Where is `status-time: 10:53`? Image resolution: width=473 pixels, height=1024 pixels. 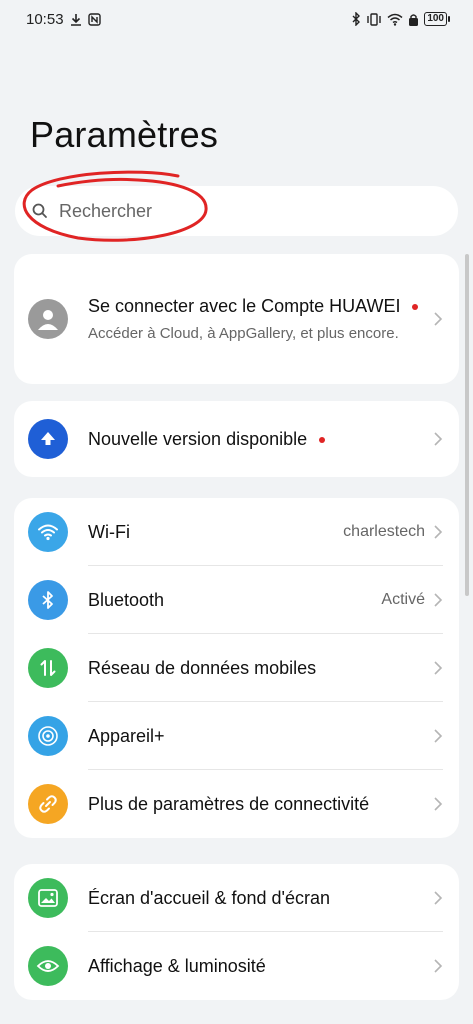 status-time: 10:53 is located at coordinates (45, 19).